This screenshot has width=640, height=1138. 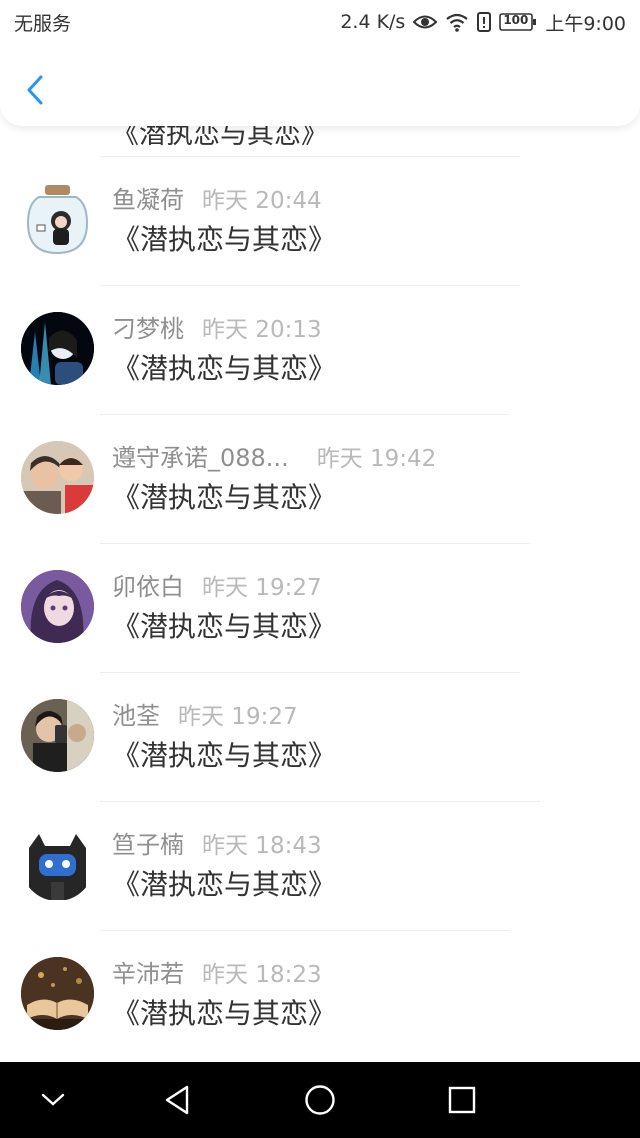 What do you see at coordinates (262, 330) in the screenshot?
I see `timestamp: 昨天 20:13` at bounding box center [262, 330].